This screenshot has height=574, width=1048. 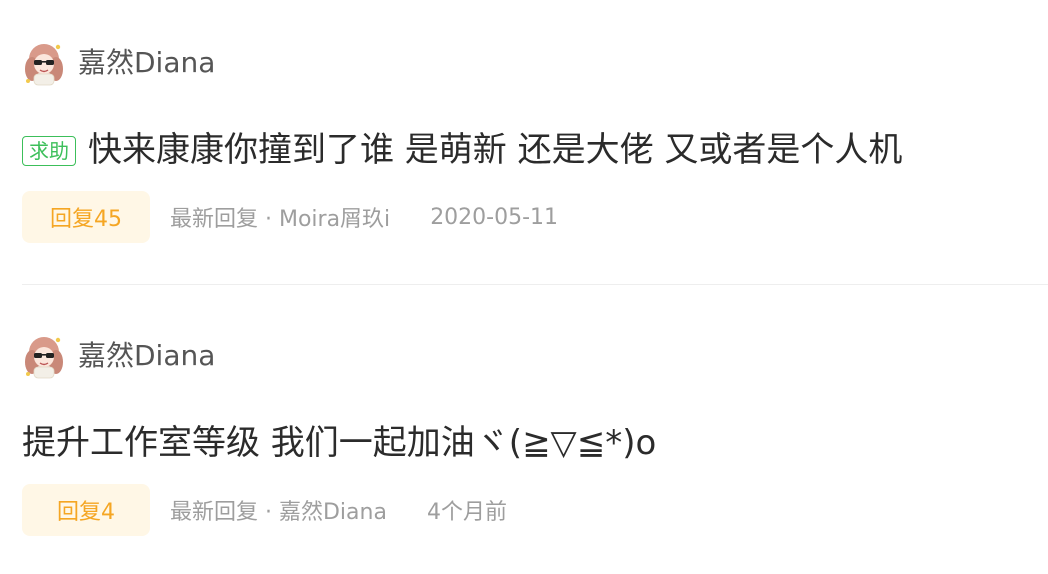 I want to click on latest-reply: 最新回复 · 嘉然Diana, so click(x=278, y=512).